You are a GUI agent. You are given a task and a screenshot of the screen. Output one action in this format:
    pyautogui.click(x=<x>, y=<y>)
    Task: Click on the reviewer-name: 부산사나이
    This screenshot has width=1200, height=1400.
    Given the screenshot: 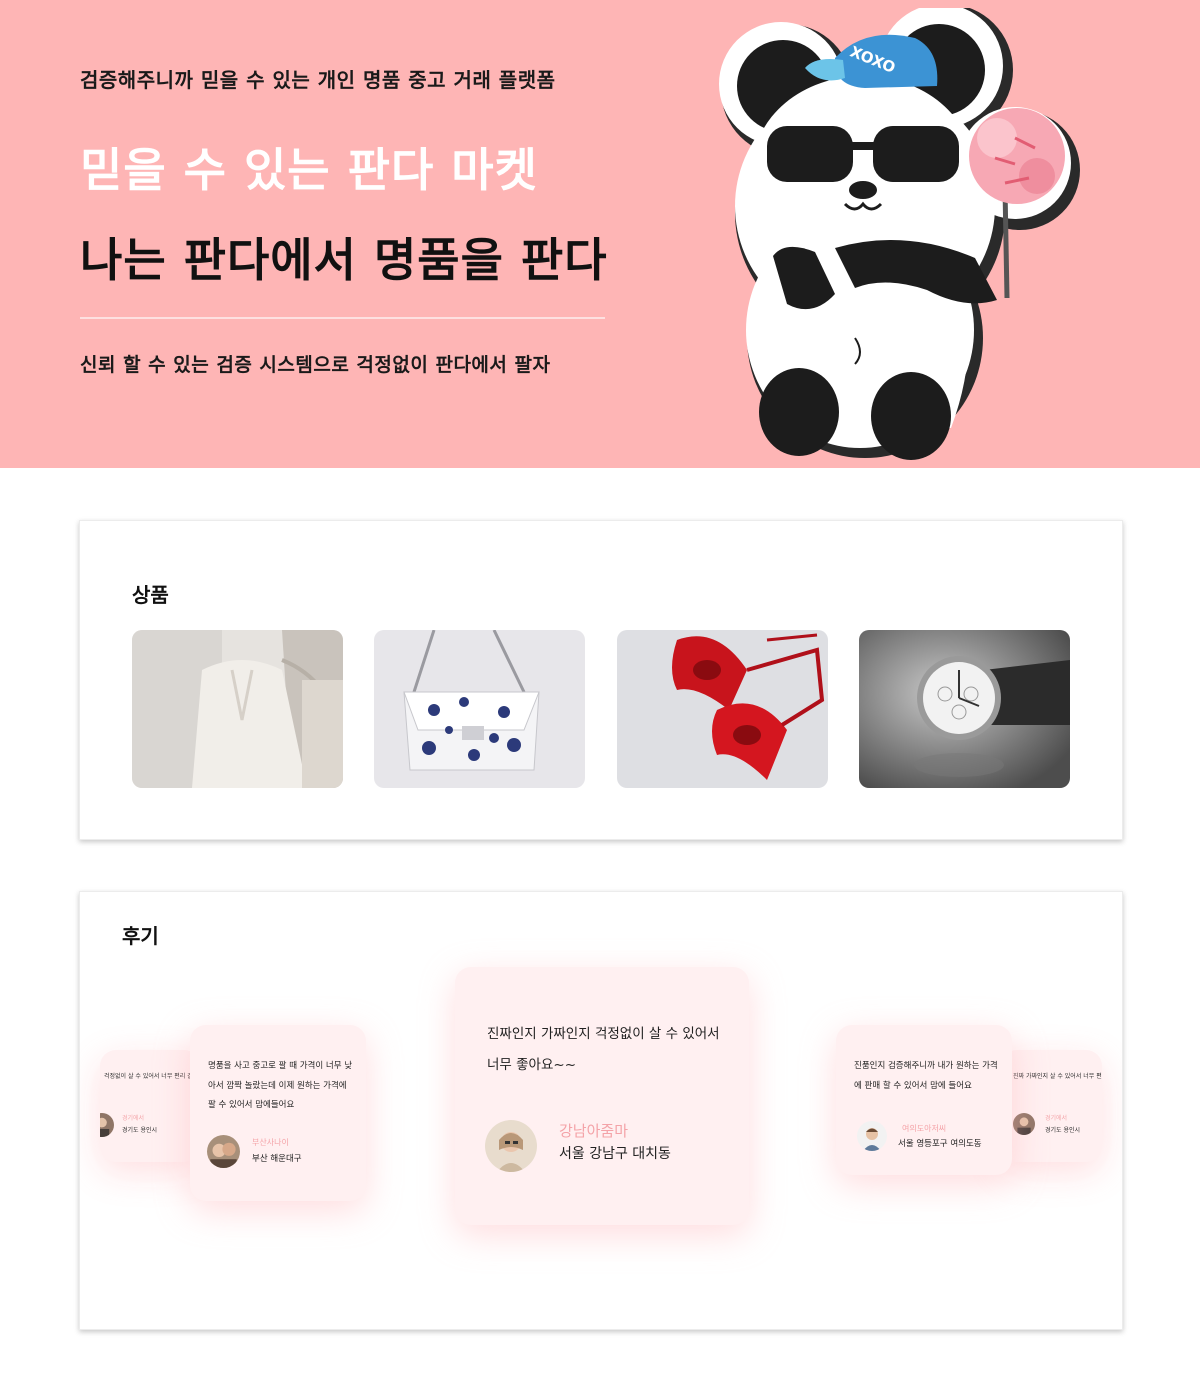 What is the action you would take?
    pyautogui.click(x=270, y=1142)
    